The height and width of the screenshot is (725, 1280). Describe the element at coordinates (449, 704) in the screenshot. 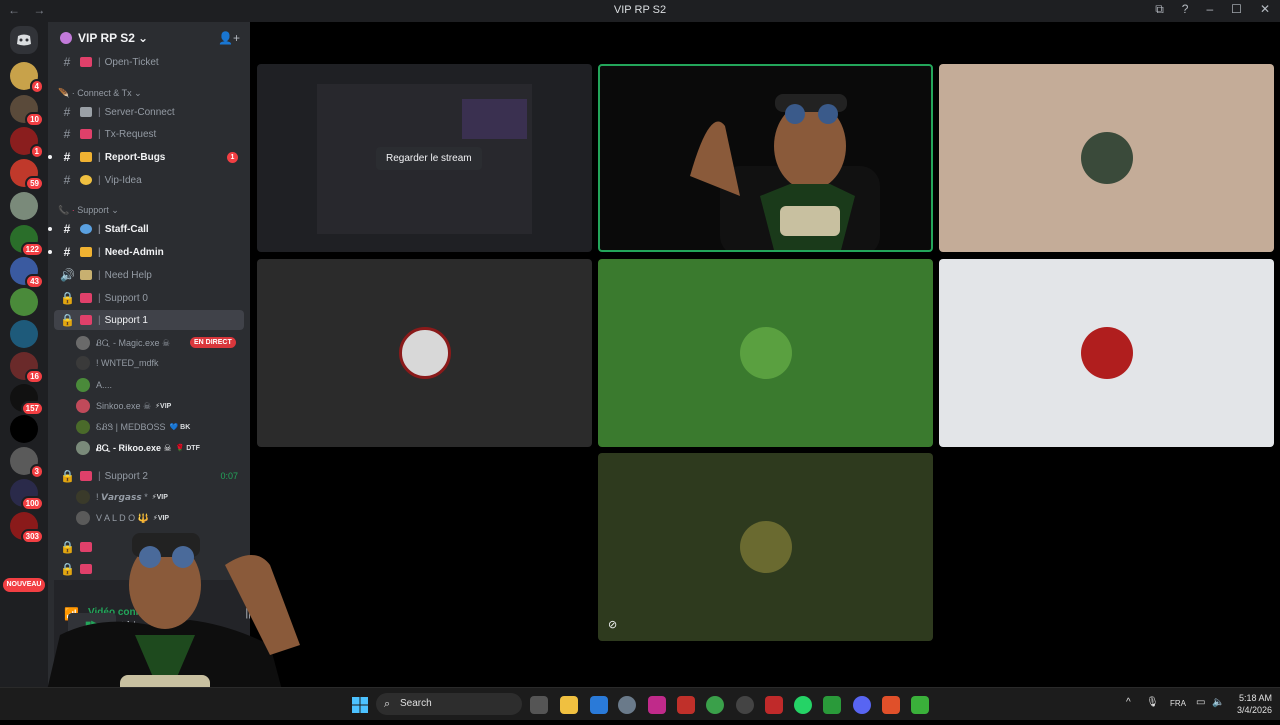

I see `taskbar-search: ⌕ Search` at that location.